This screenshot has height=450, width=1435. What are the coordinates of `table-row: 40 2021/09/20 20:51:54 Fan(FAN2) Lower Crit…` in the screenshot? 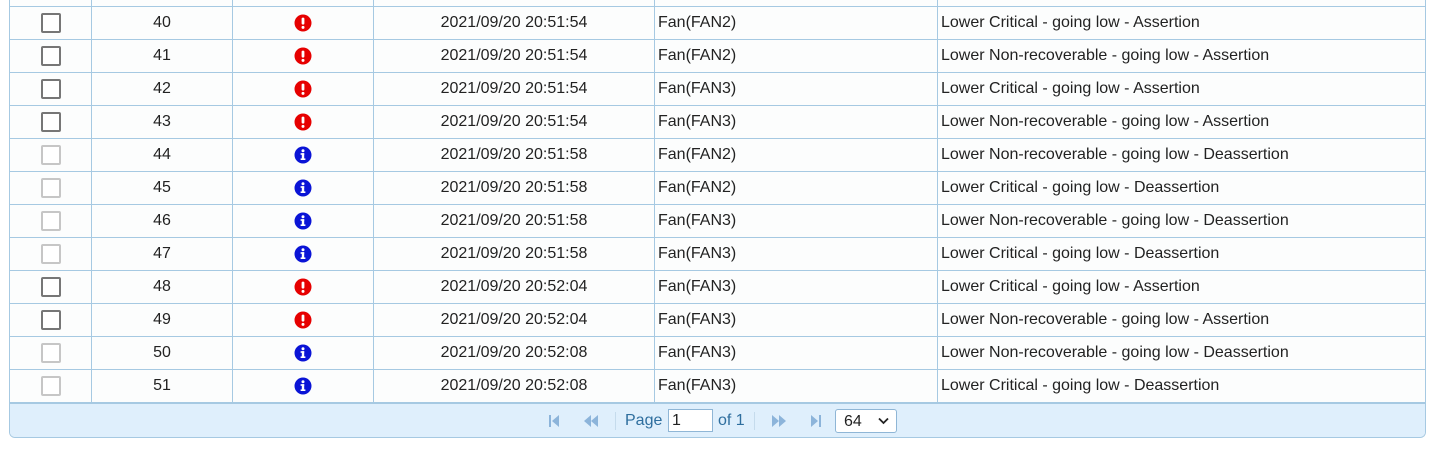 It's located at (717, 23).